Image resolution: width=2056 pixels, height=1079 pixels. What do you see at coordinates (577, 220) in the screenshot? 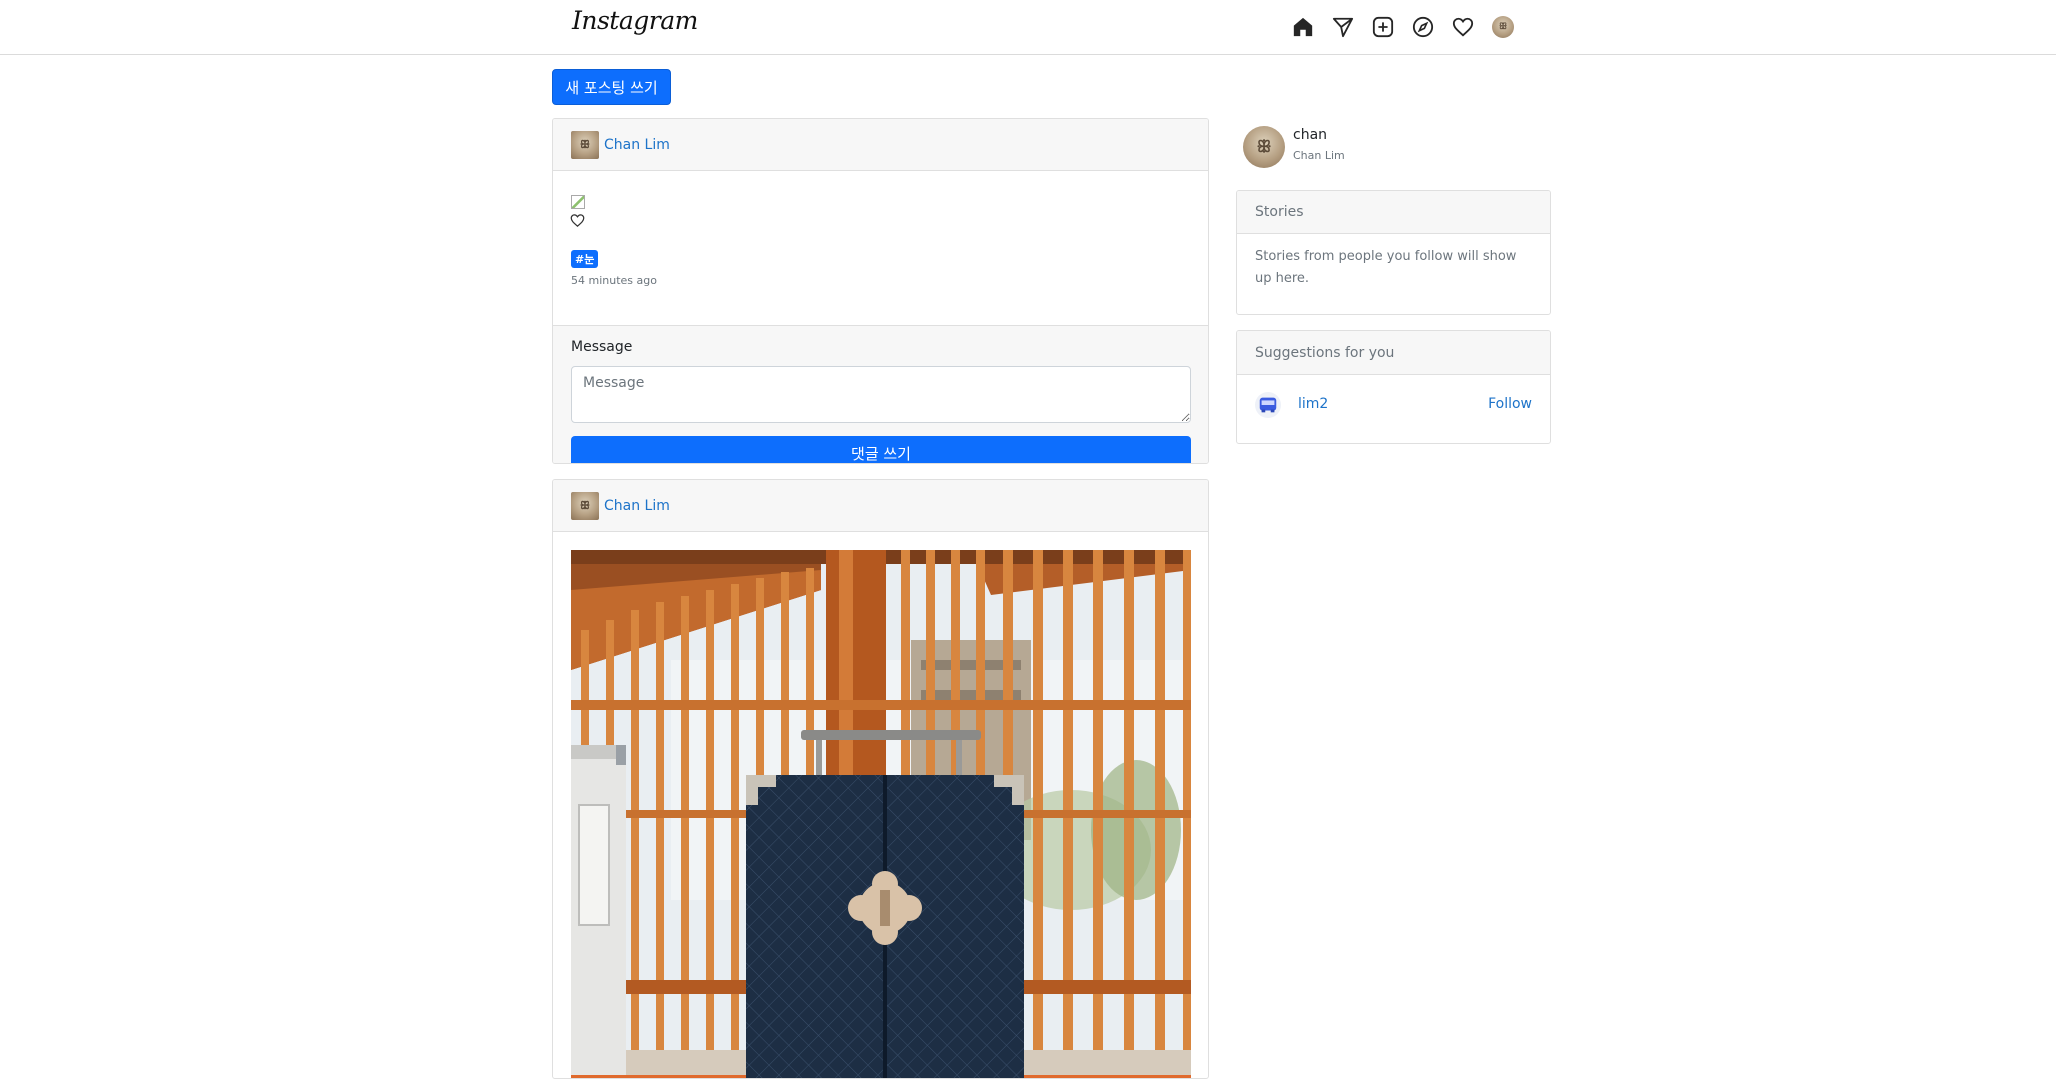
I see `like-heart-icon` at bounding box center [577, 220].